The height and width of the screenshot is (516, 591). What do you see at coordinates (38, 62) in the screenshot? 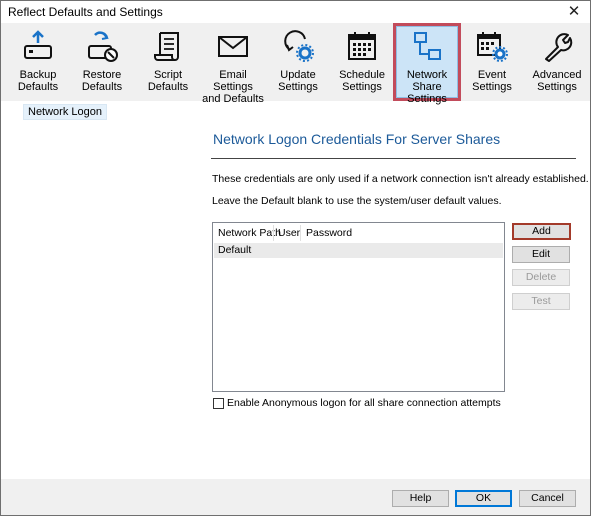
I see `toolbar-backup-defaults: Backup Defaults` at bounding box center [38, 62].